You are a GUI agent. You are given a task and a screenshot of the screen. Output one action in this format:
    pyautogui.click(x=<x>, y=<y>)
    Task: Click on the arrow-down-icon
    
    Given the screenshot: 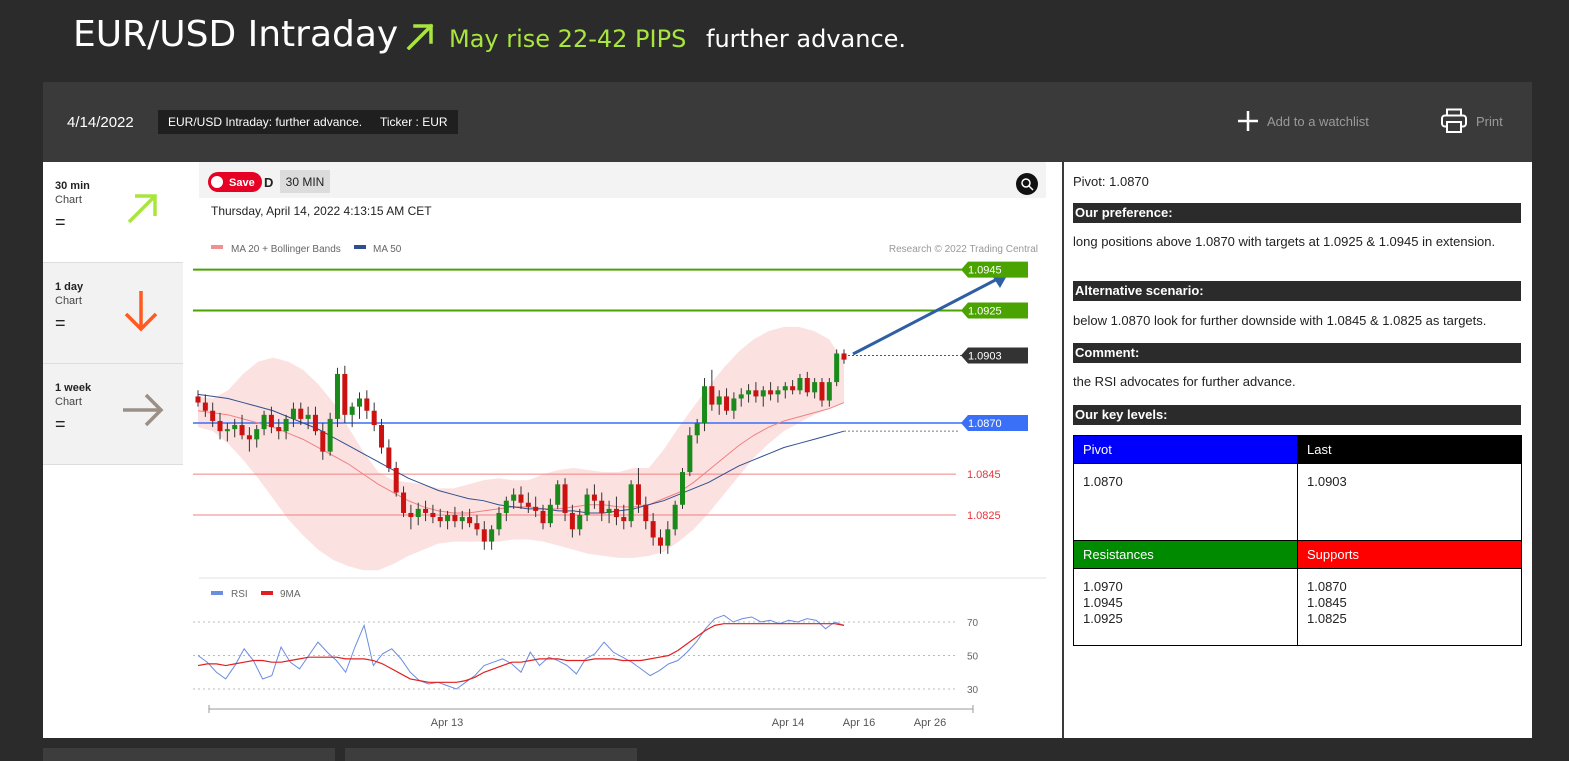 What is the action you would take?
    pyautogui.click(x=141, y=311)
    